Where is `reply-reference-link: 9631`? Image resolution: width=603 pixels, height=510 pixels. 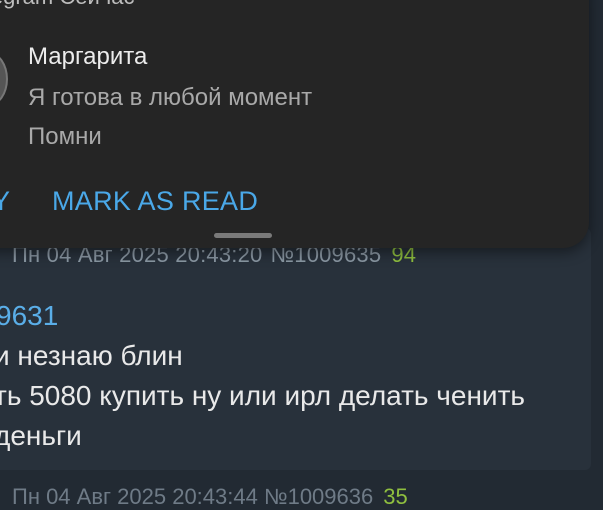
reply-reference-link: 9631 is located at coordinates (29, 316).